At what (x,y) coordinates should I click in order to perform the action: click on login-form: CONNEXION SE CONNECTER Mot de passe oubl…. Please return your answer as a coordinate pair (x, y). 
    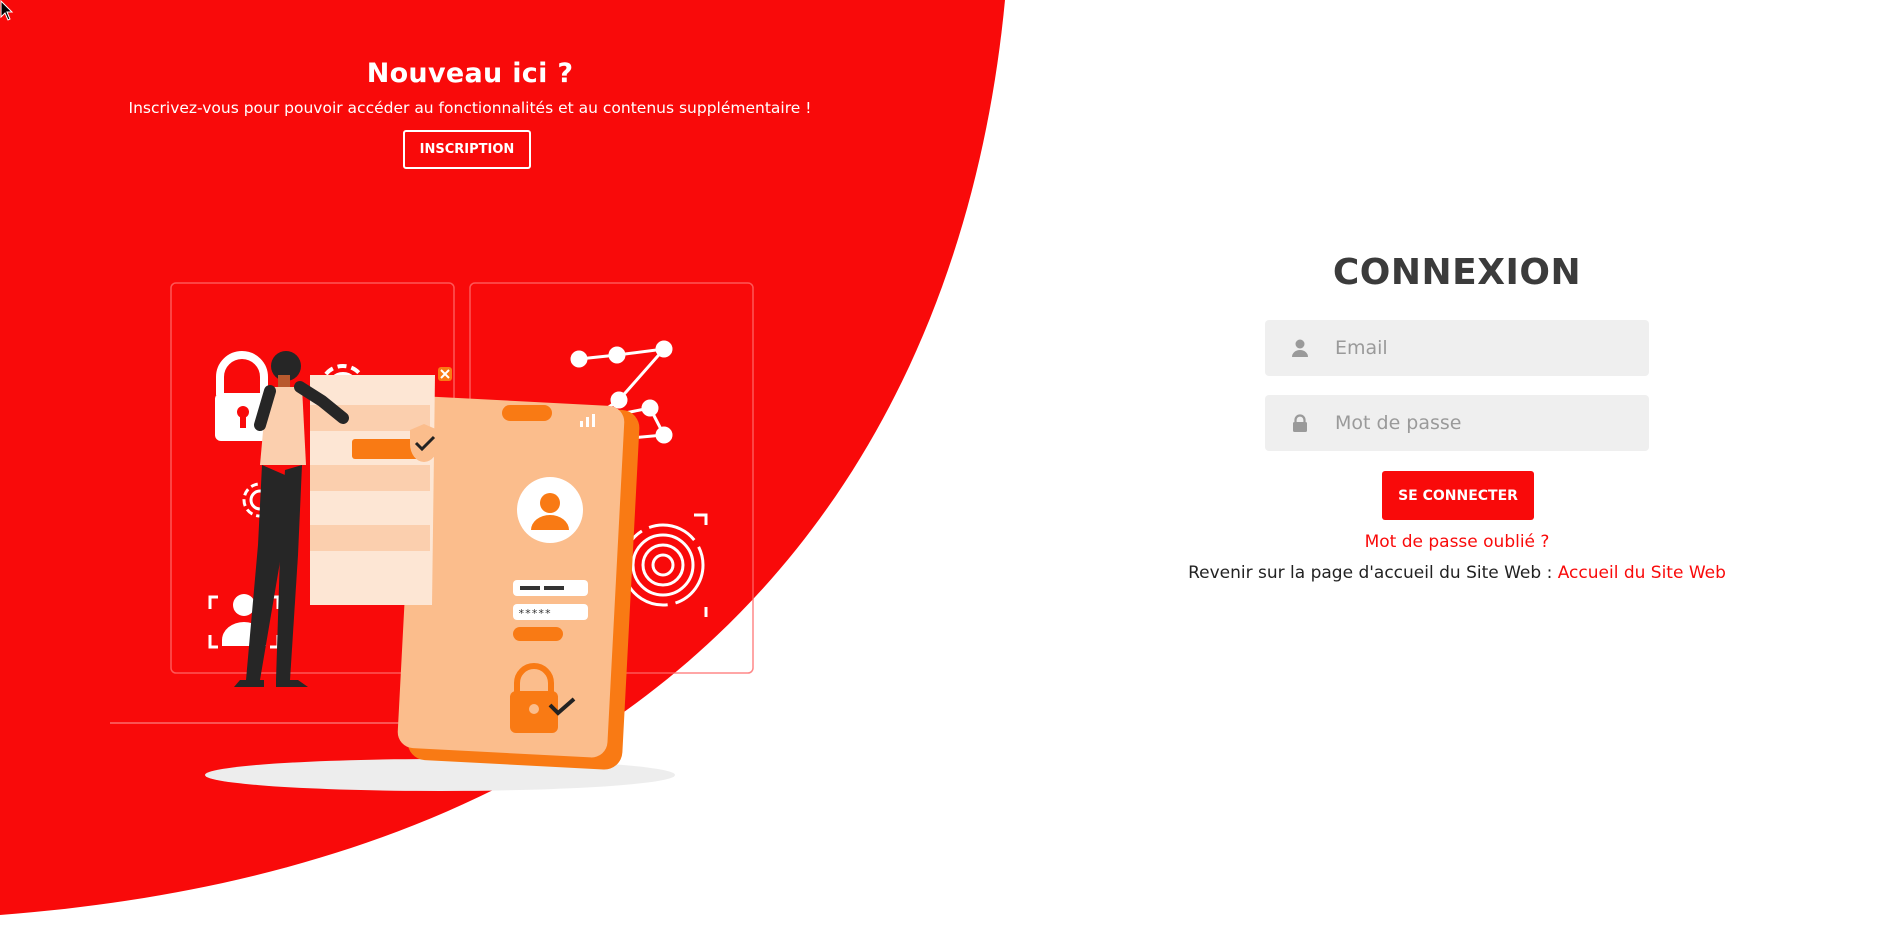
    Looking at the image, I should click on (1457, 422).